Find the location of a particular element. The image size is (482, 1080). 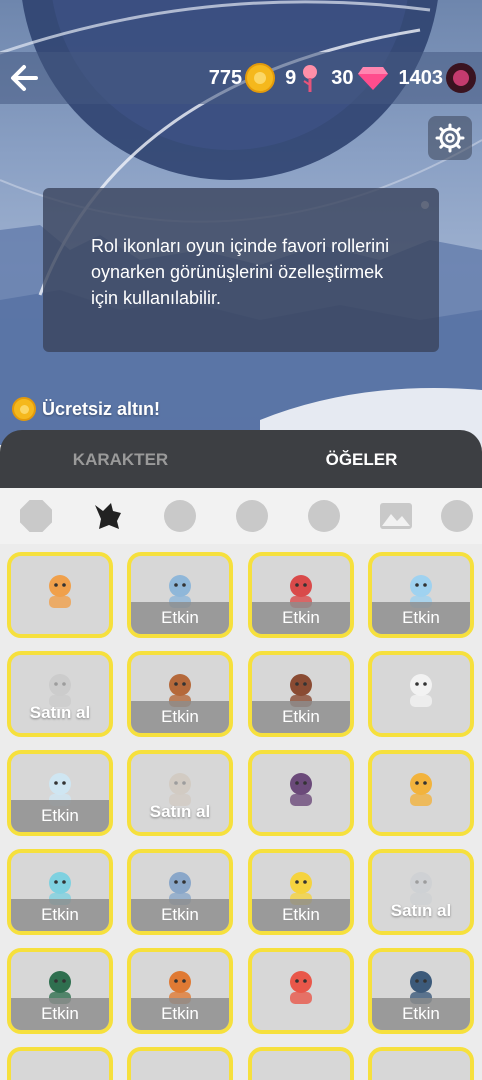

villagers-icon is located at coordinates (301, 789).